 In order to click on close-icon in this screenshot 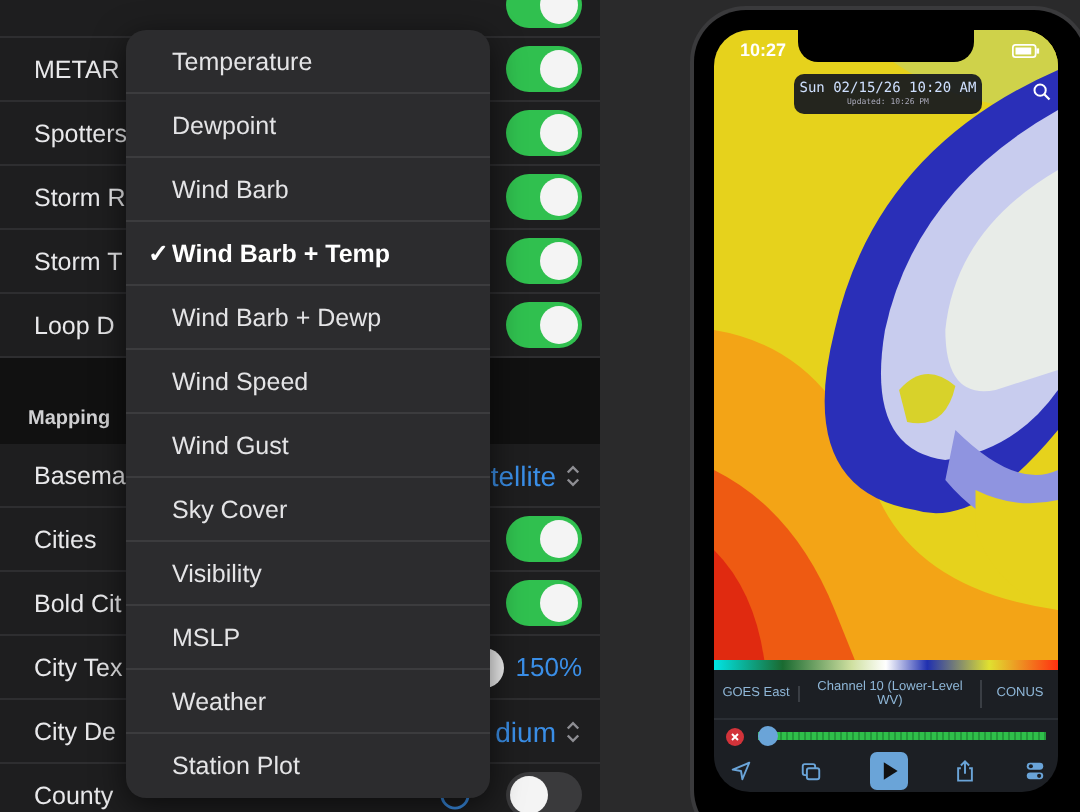, I will do `click(735, 736)`.